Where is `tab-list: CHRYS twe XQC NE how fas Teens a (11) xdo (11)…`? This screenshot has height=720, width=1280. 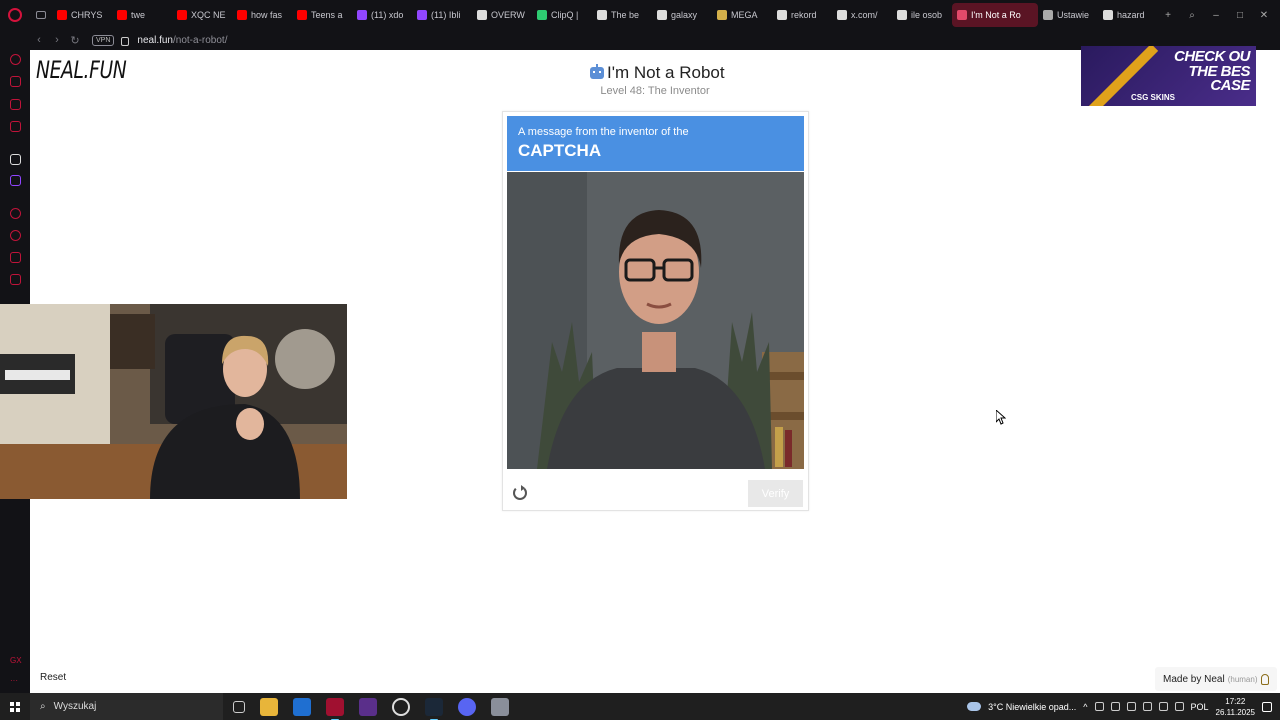 tab-list: CHRYS twe XQC NE how fas Teens a (11) xdo (11)… is located at coordinates (607, 15).